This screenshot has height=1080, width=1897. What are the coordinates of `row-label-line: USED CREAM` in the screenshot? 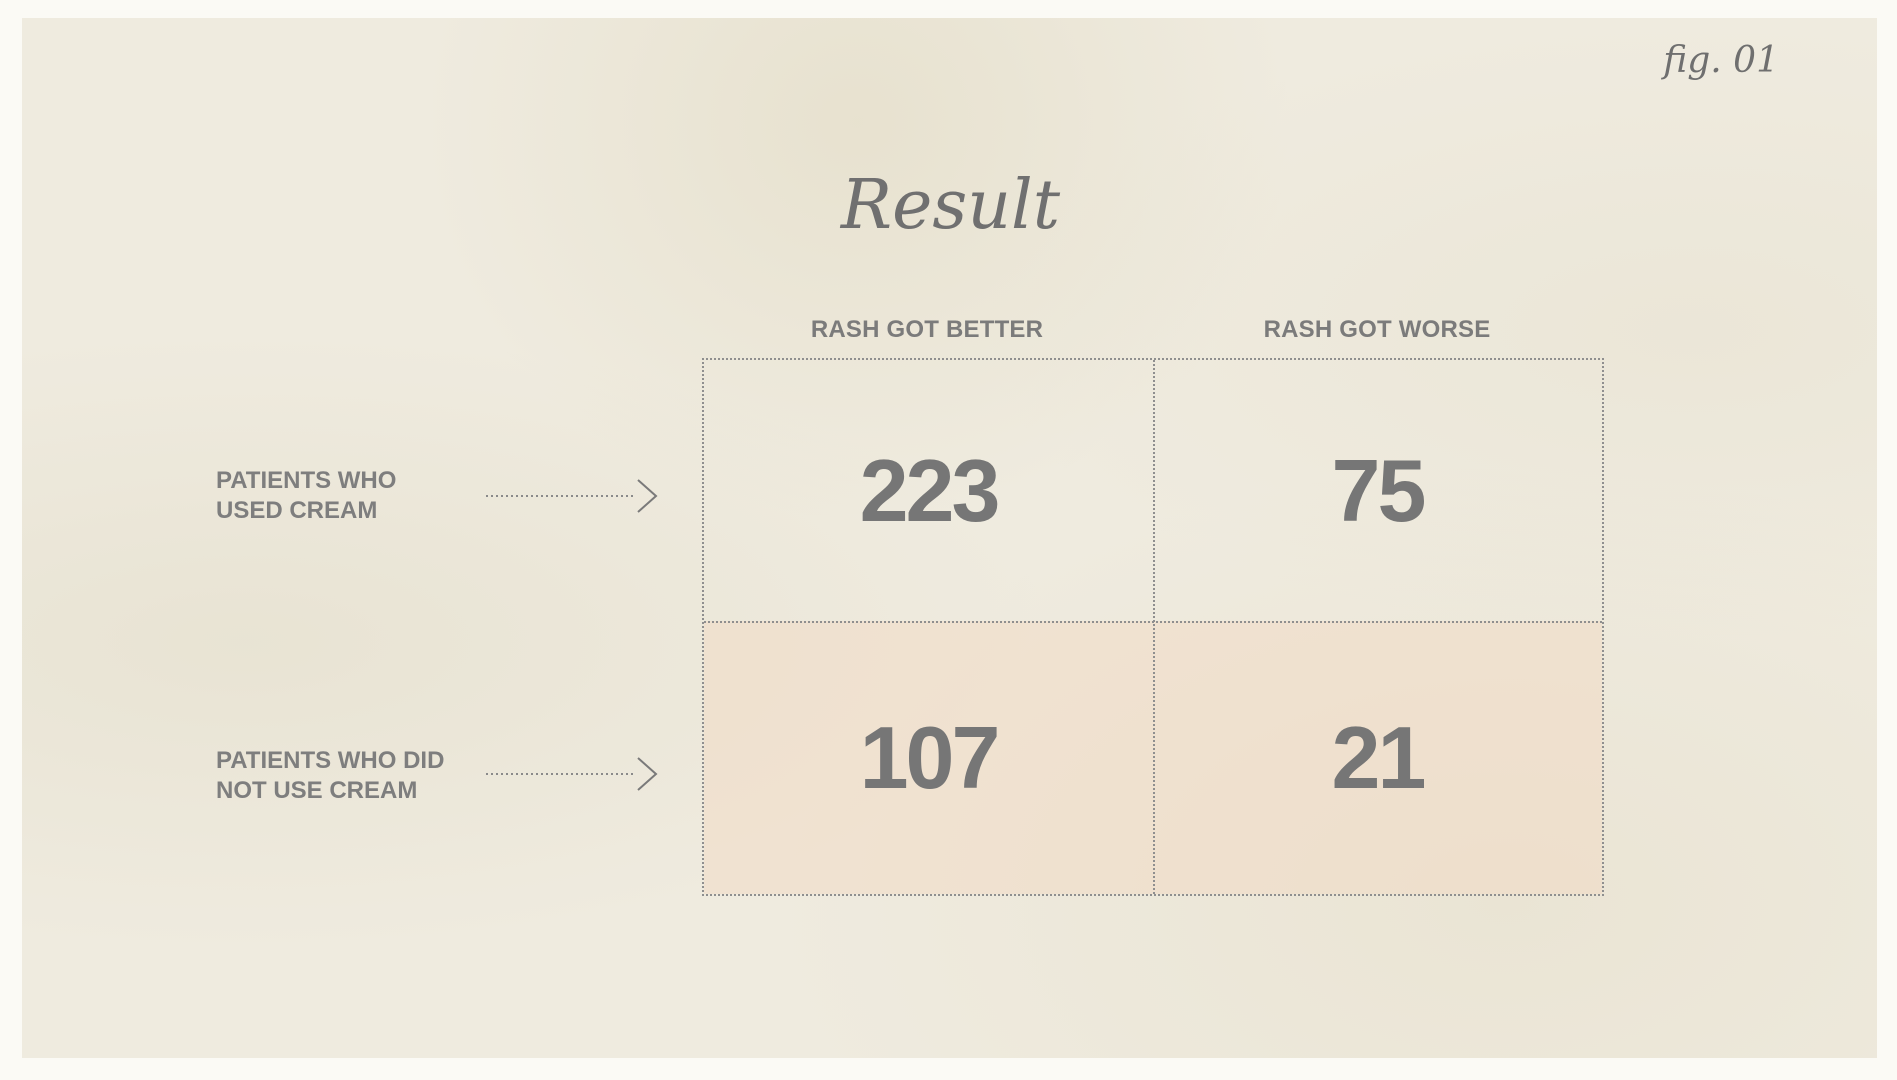 It's located at (297, 510).